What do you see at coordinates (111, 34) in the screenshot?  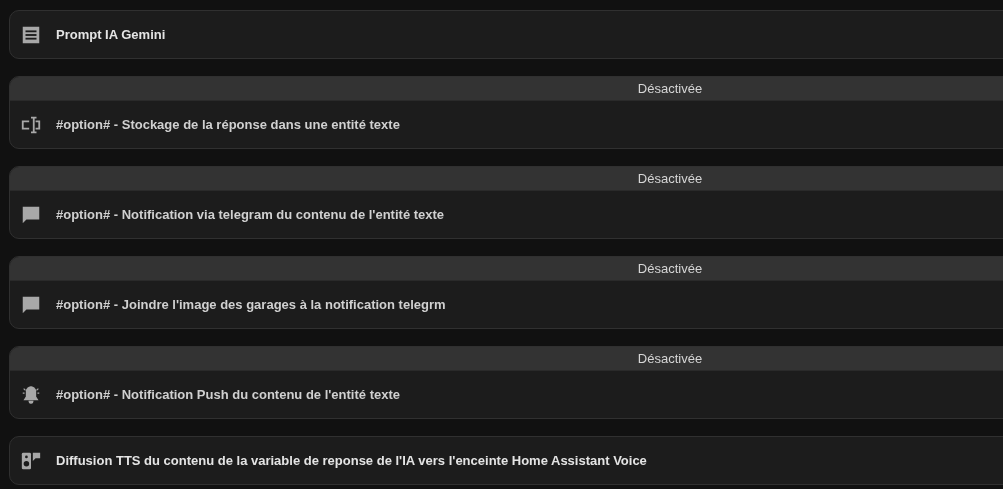 I see `card-title: Prompt IA Gemini` at bounding box center [111, 34].